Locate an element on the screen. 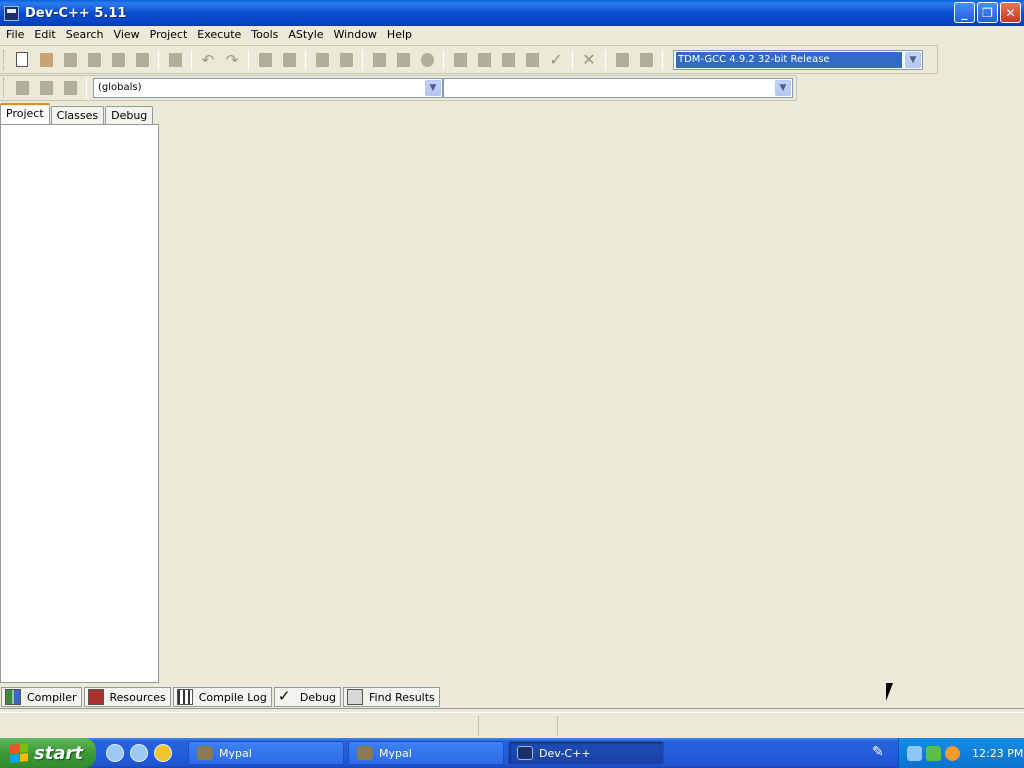  goto-line-icon is located at coordinates (346, 60).